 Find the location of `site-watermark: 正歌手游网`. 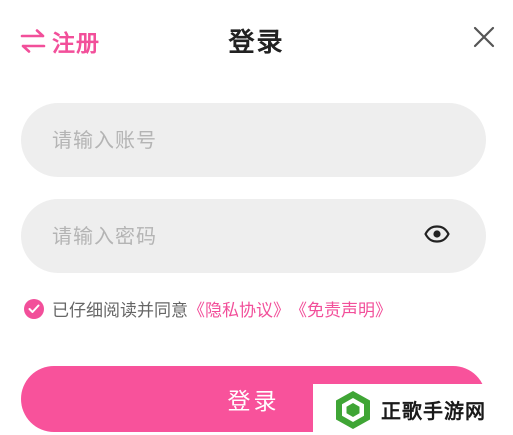

site-watermark: 正歌手游网 is located at coordinates (413, 409).